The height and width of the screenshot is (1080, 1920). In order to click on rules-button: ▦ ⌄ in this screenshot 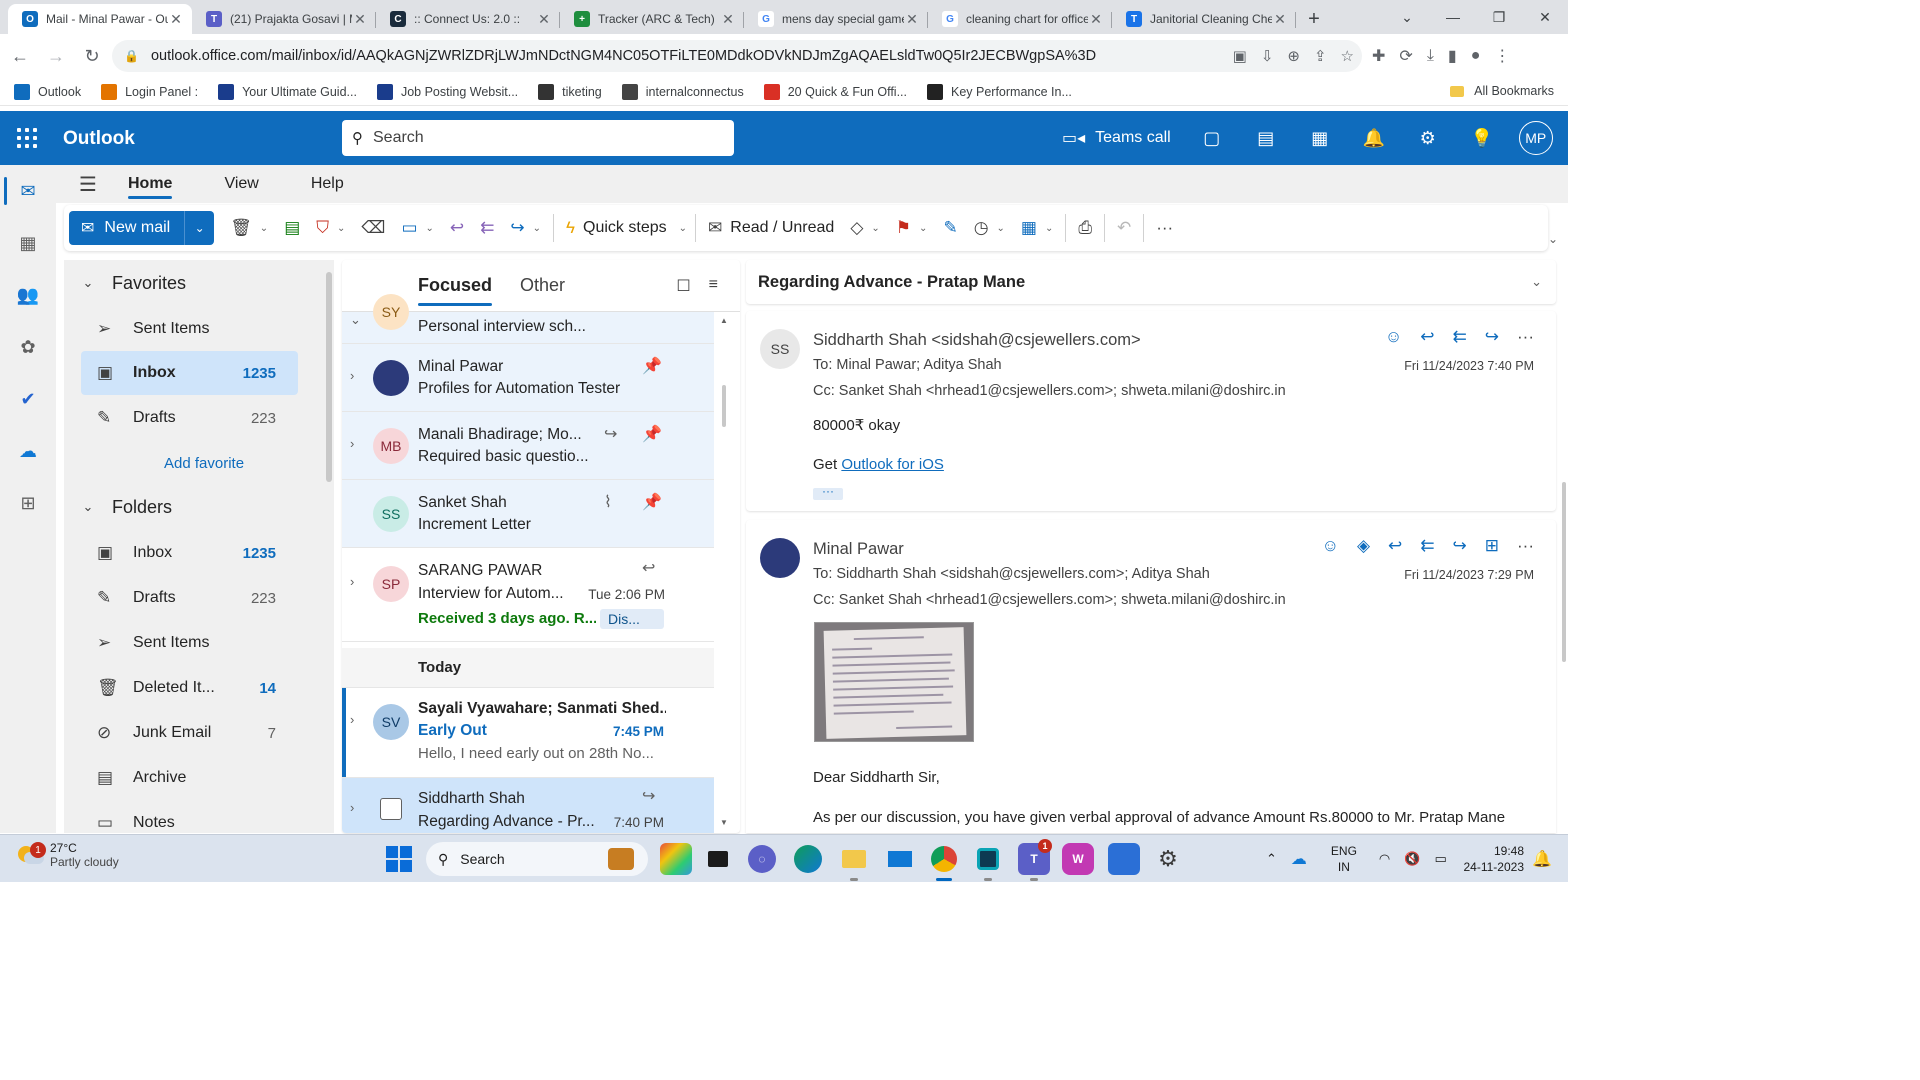, I will do `click(1037, 228)`.